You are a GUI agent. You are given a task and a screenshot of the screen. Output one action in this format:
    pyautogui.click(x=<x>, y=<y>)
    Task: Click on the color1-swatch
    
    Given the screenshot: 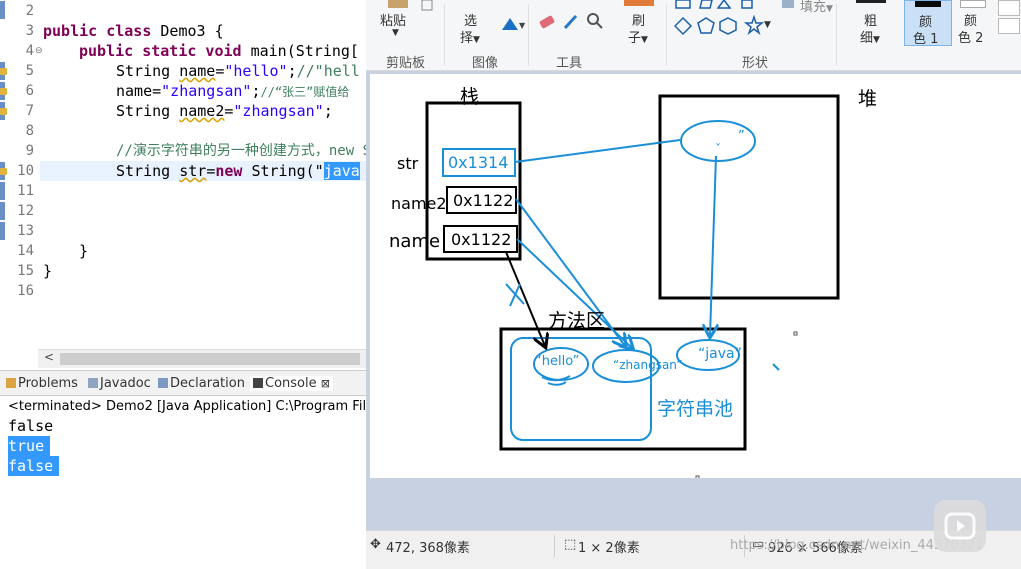 What is the action you would take?
    pyautogui.click(x=928, y=4)
    